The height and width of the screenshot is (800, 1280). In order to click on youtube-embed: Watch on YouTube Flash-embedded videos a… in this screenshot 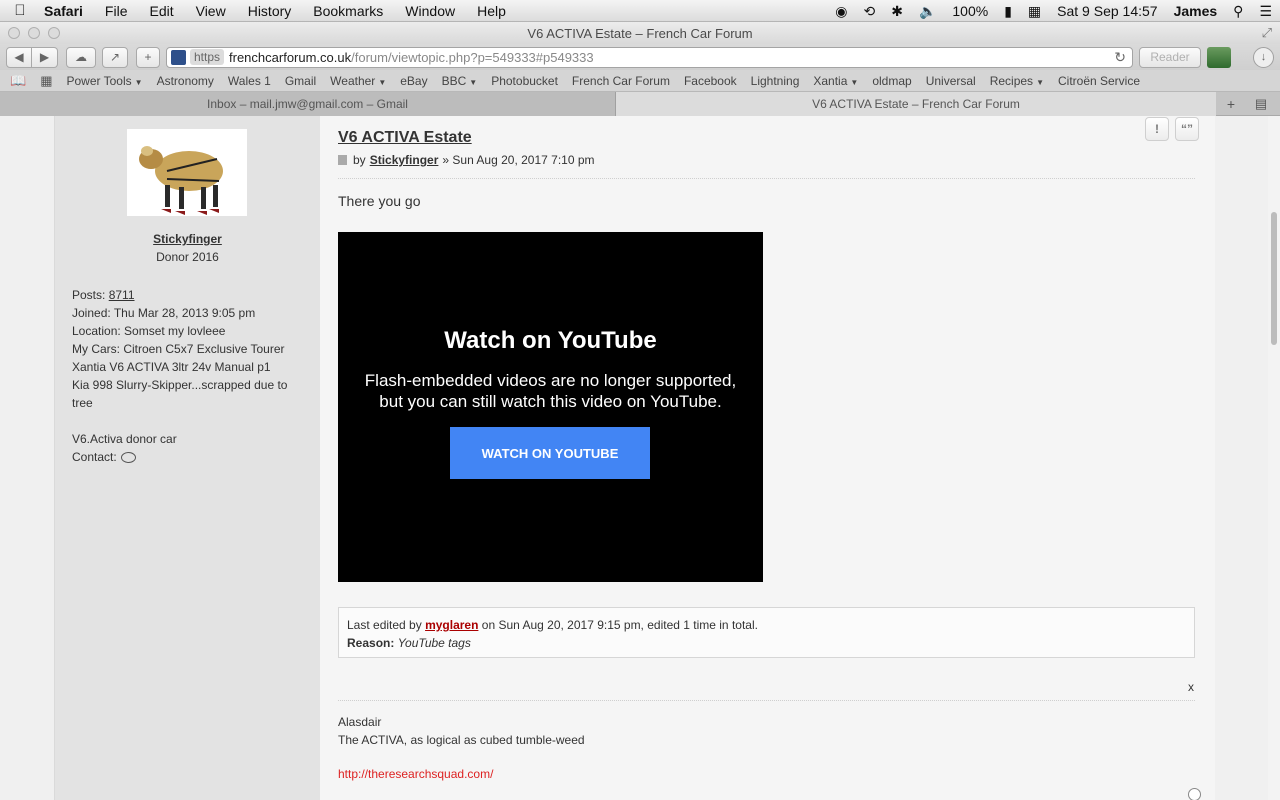, I will do `click(550, 407)`.